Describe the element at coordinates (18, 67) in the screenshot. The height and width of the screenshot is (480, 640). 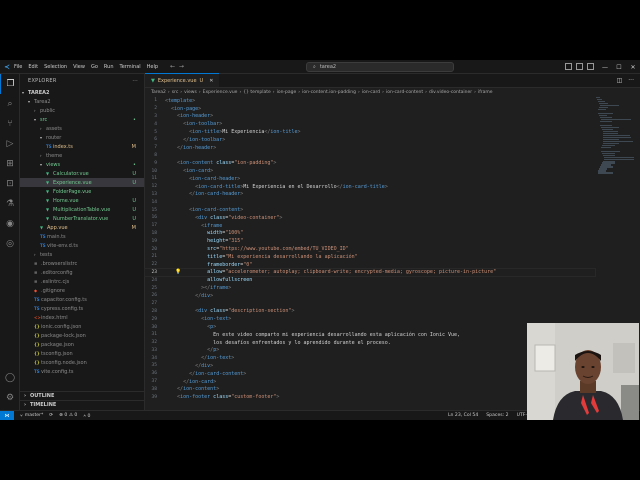
I see `menu-file: File` at that location.